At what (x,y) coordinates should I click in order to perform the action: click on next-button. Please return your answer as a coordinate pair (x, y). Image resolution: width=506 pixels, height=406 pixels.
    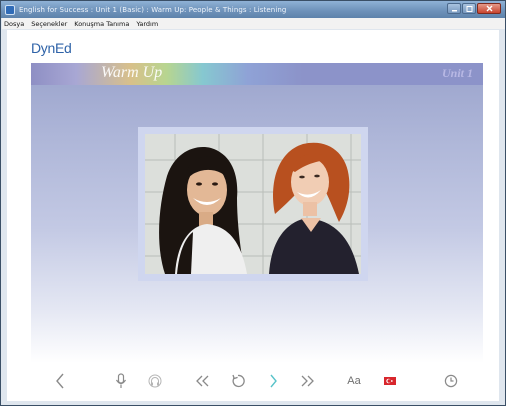
    Looking at the image, I should click on (273, 381).